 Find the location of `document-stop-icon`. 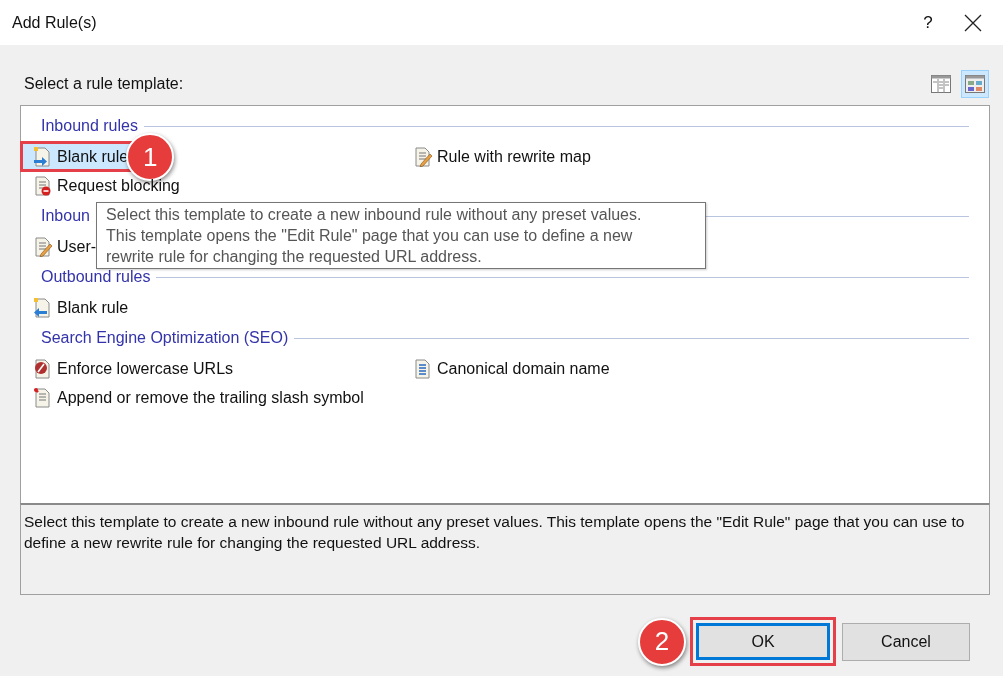

document-stop-icon is located at coordinates (43, 185).